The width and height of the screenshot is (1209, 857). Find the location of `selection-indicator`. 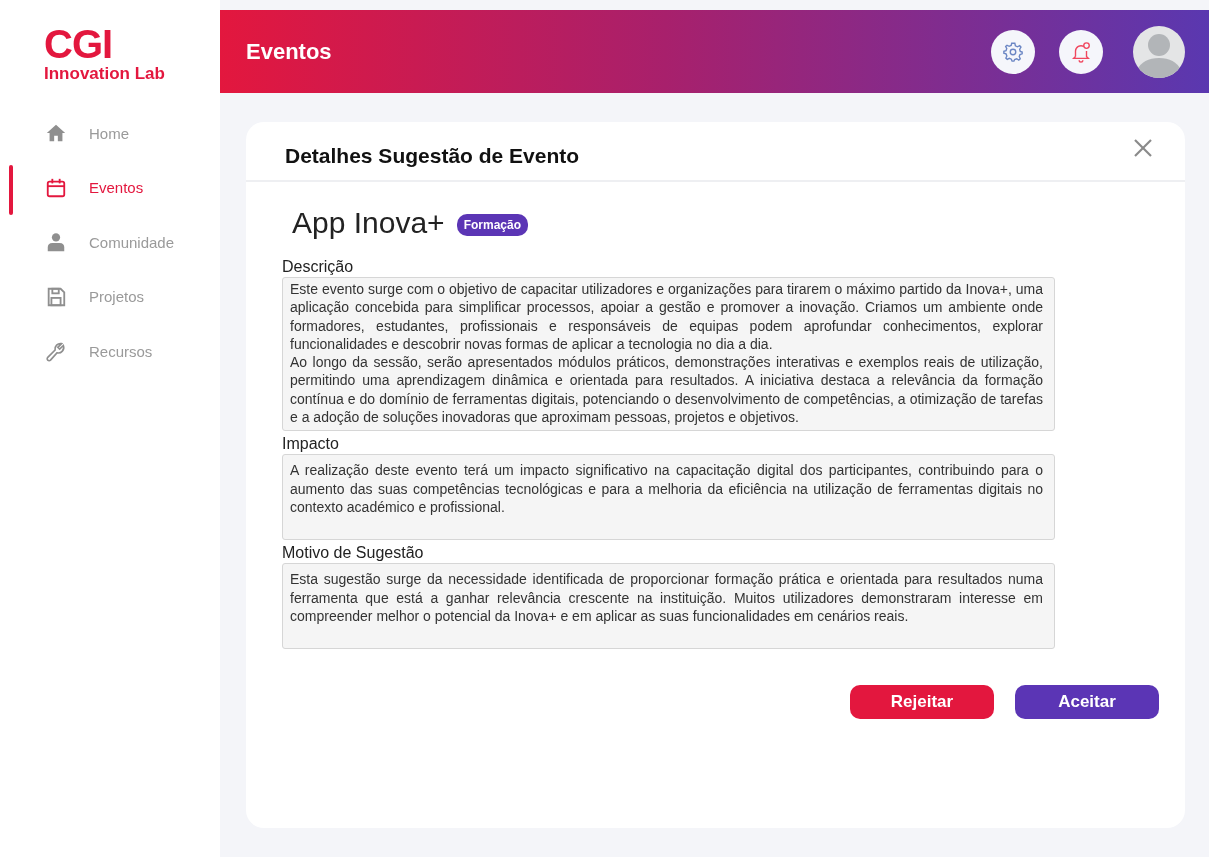

selection-indicator is located at coordinates (11, 189).